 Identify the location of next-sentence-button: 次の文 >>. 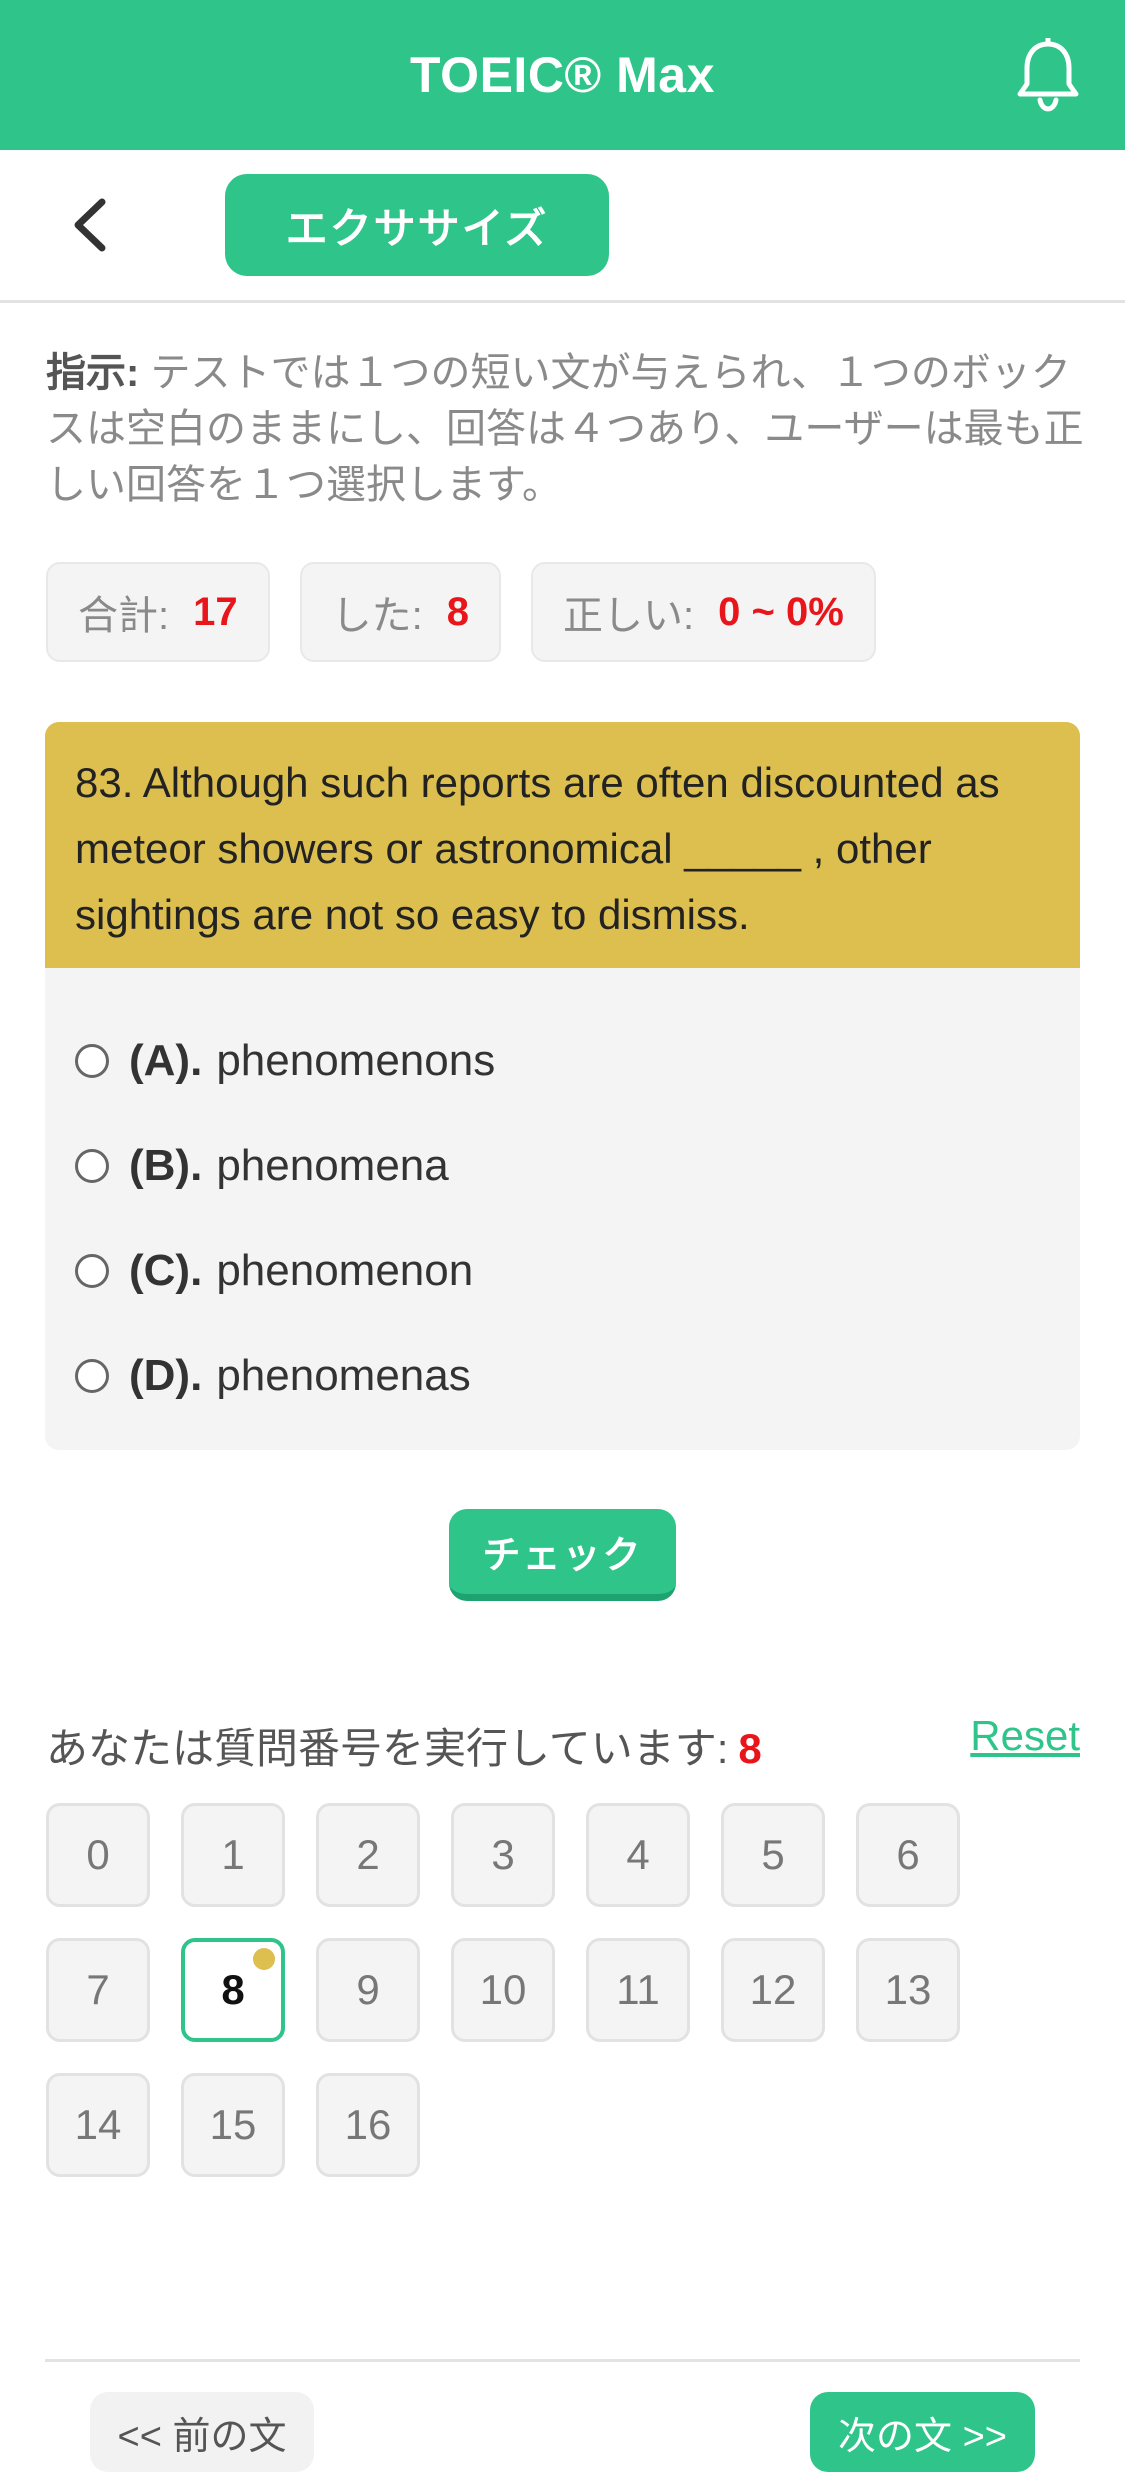
(922, 2432).